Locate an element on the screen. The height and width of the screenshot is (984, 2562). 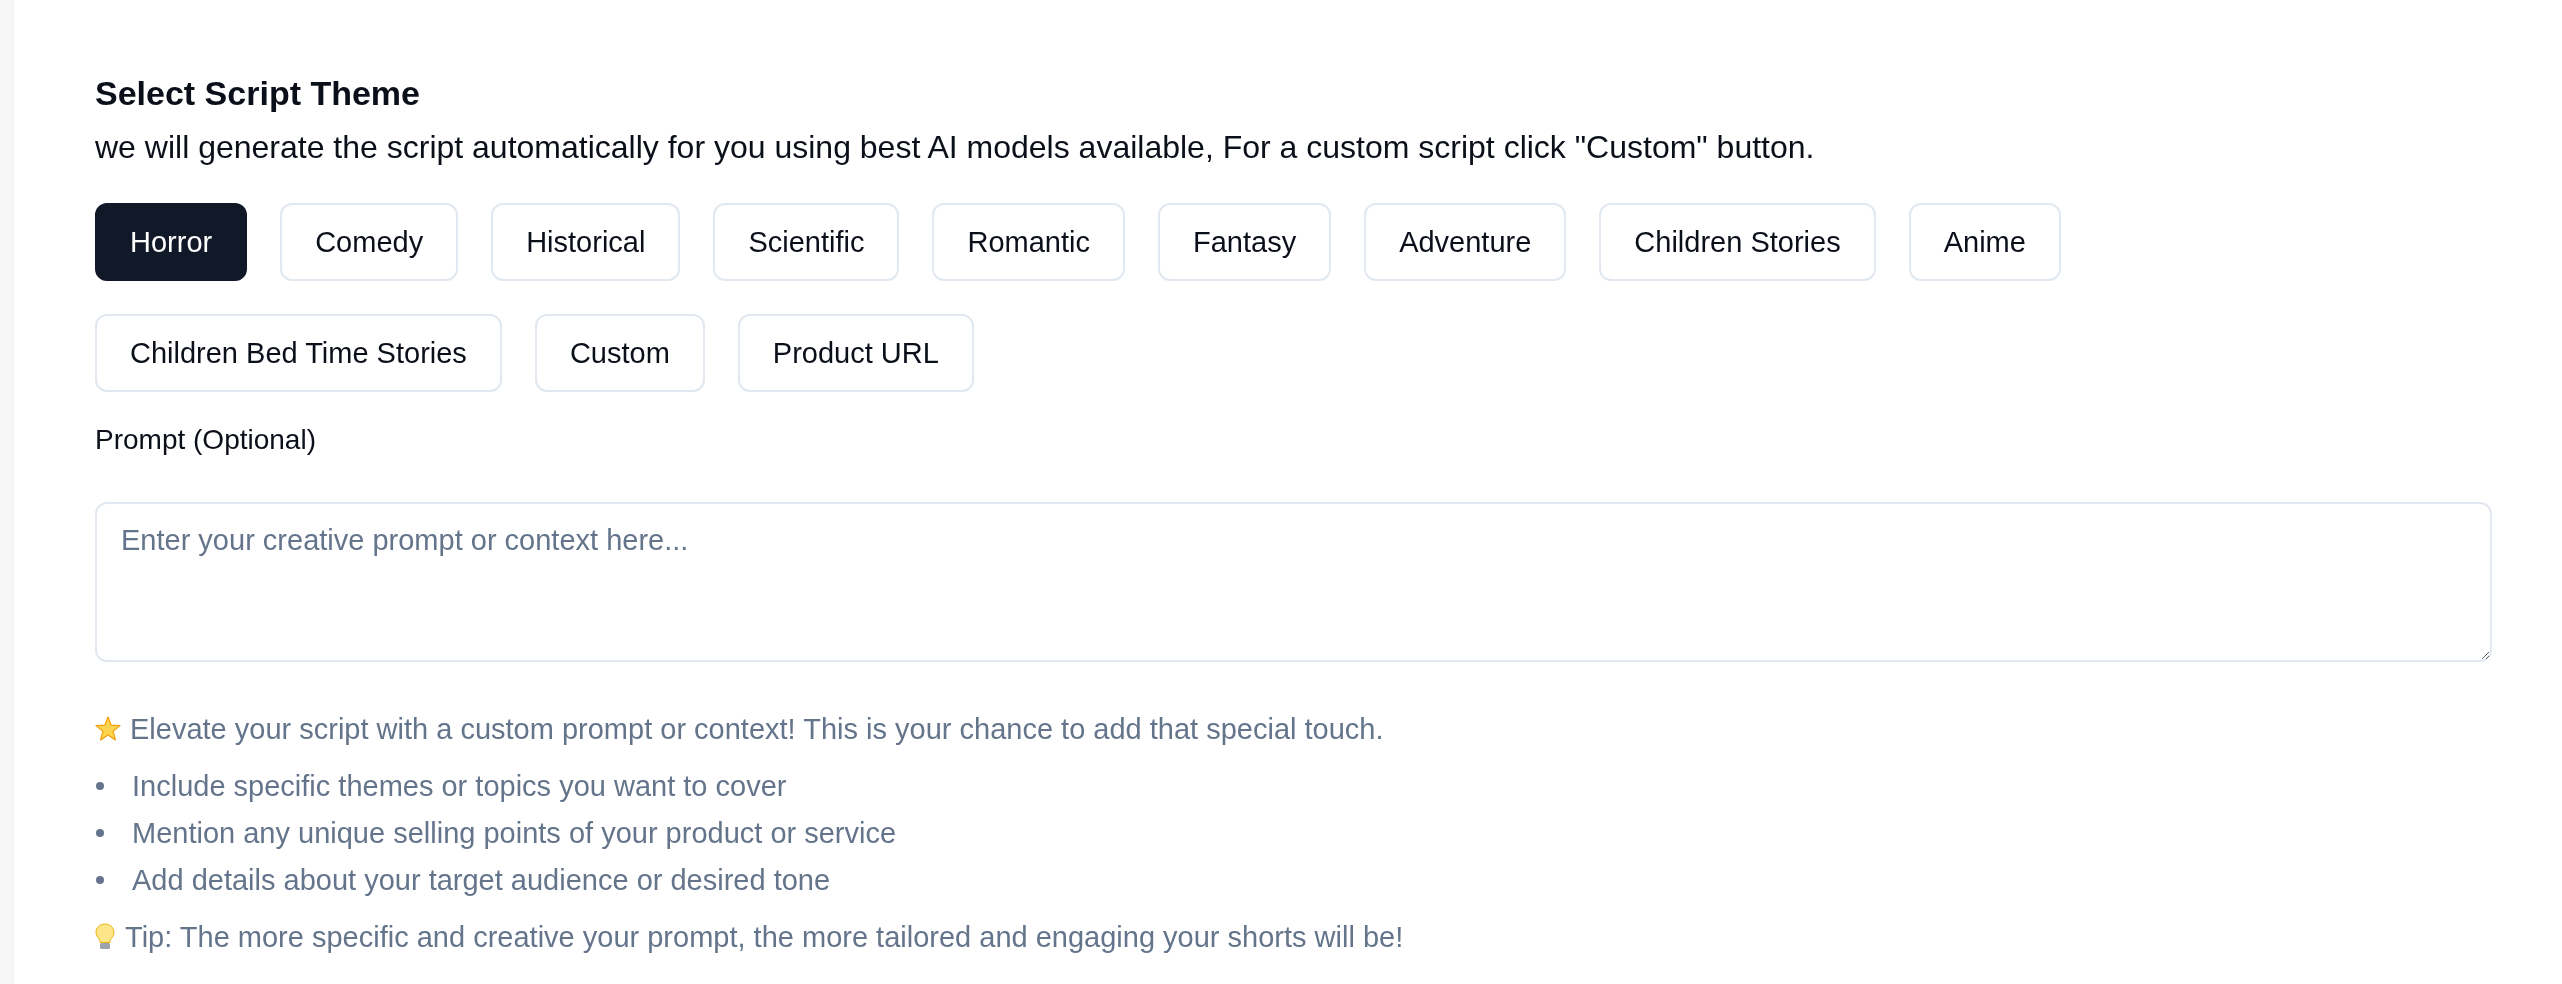
lightbulb-icon is located at coordinates (105, 937).